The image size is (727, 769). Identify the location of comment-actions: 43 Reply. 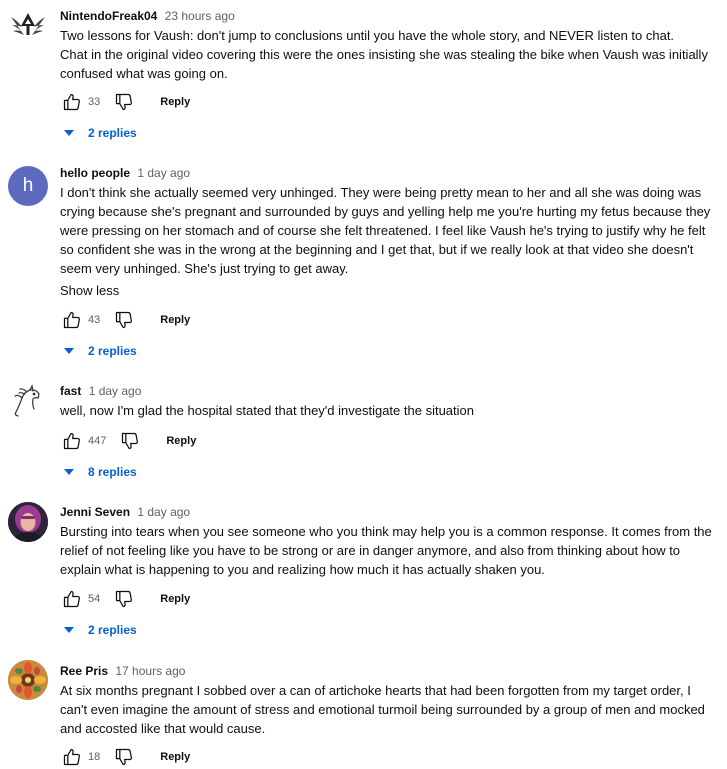
(125, 320).